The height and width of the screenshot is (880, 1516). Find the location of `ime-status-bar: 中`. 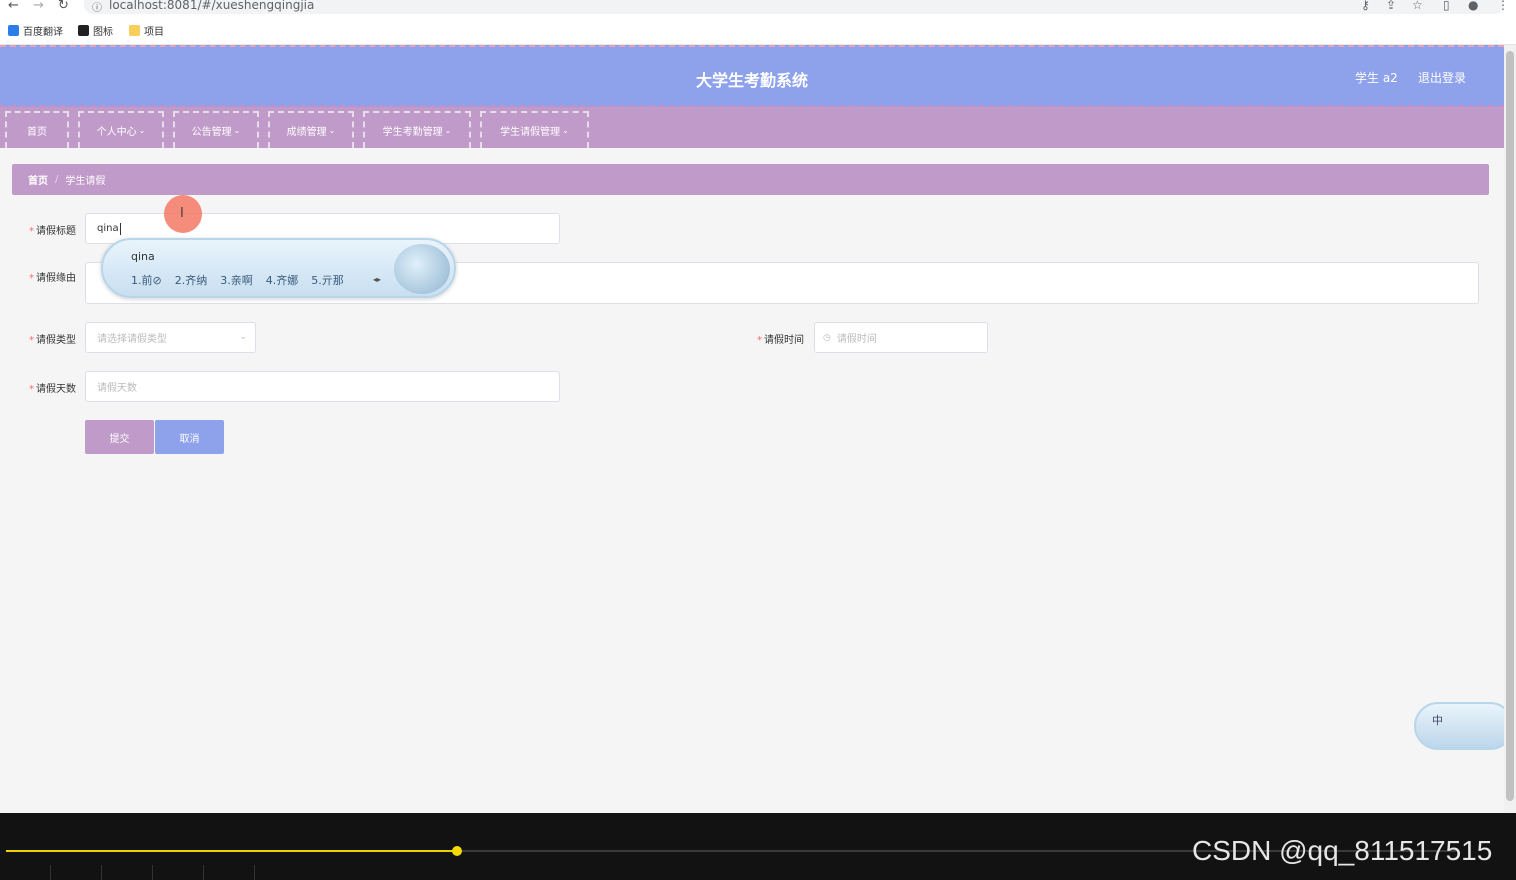

ime-status-bar: 中 is located at coordinates (1464, 726).